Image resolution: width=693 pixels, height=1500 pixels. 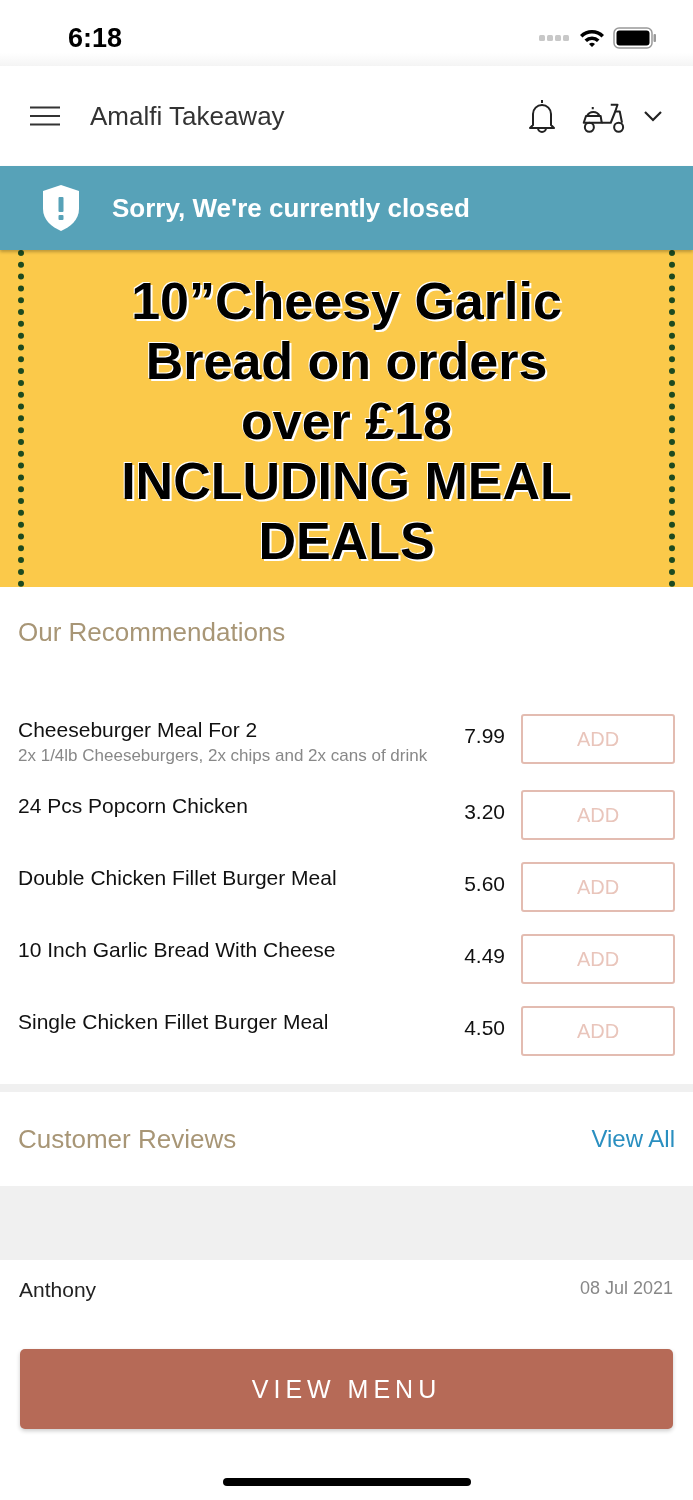 I want to click on review-author: Anthony, so click(x=58, y=1290).